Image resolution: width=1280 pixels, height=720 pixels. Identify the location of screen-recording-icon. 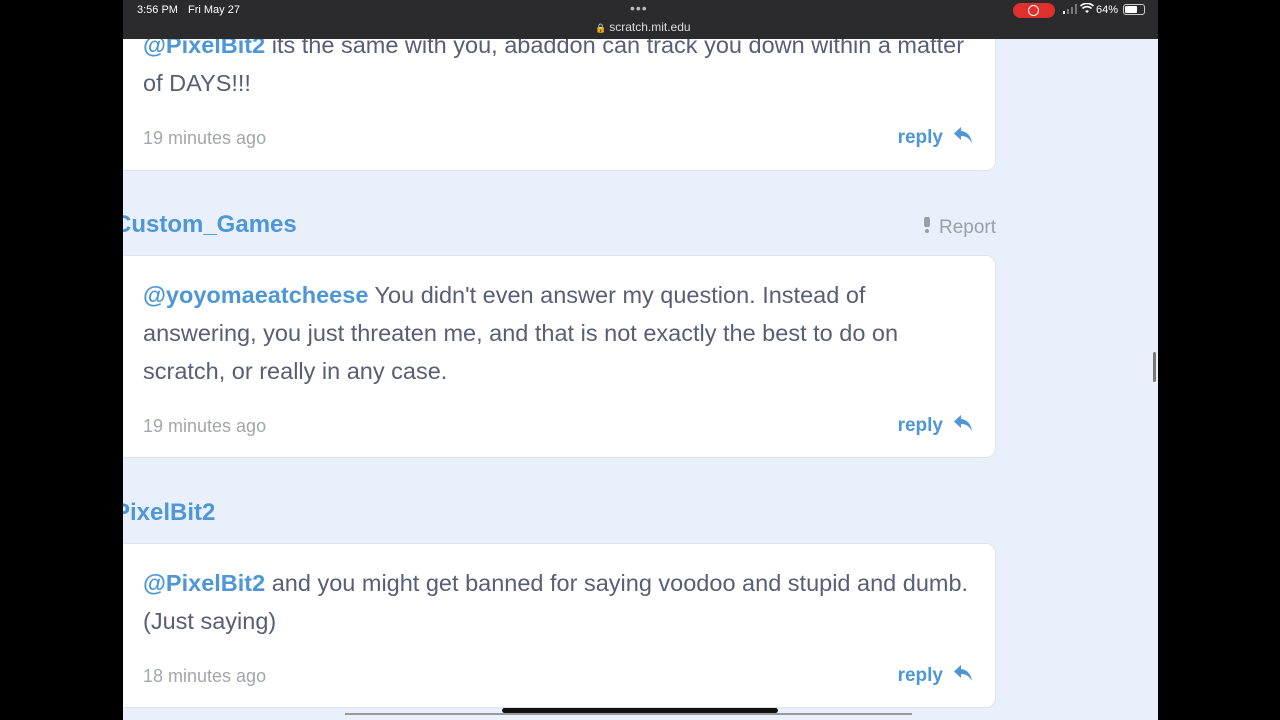
(1034, 10).